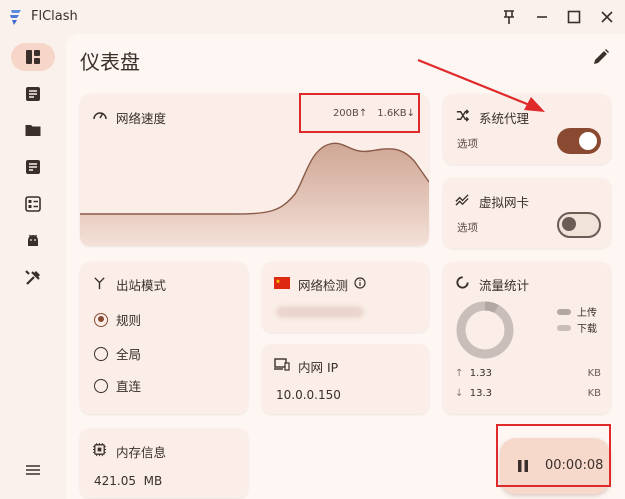  I want to click on legend-upload: 上传, so click(577, 311).